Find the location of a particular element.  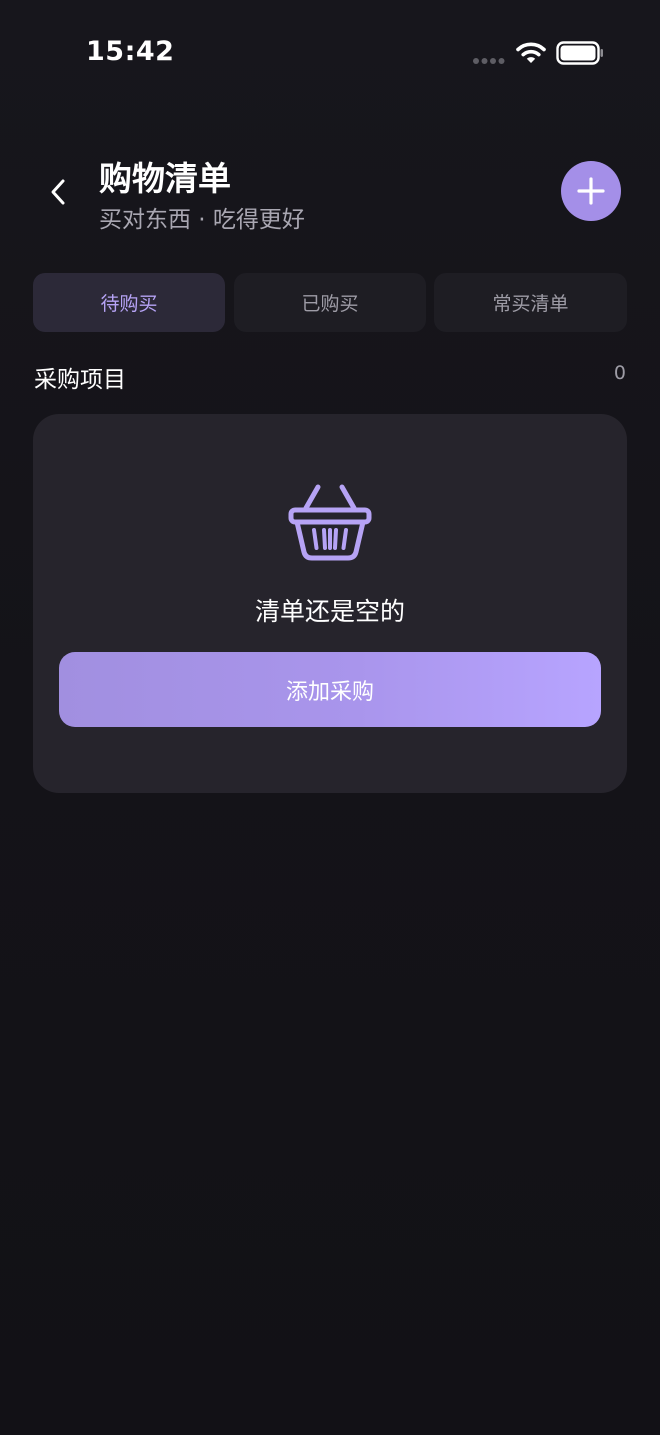

tab-frequent-list: 常买清单 is located at coordinates (530, 302).